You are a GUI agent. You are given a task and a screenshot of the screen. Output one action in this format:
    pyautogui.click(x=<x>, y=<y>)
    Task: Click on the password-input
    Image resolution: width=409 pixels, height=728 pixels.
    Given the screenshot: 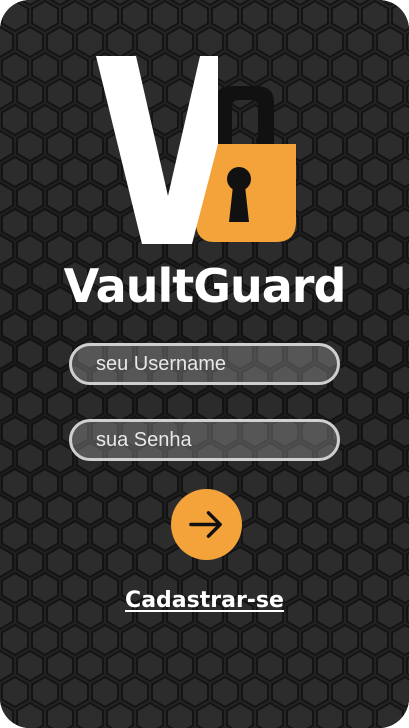 What is the action you would take?
    pyautogui.click(x=204, y=440)
    